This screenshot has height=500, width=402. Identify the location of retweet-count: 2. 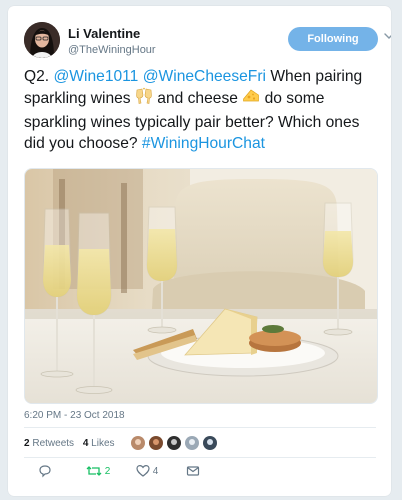
(107, 471).